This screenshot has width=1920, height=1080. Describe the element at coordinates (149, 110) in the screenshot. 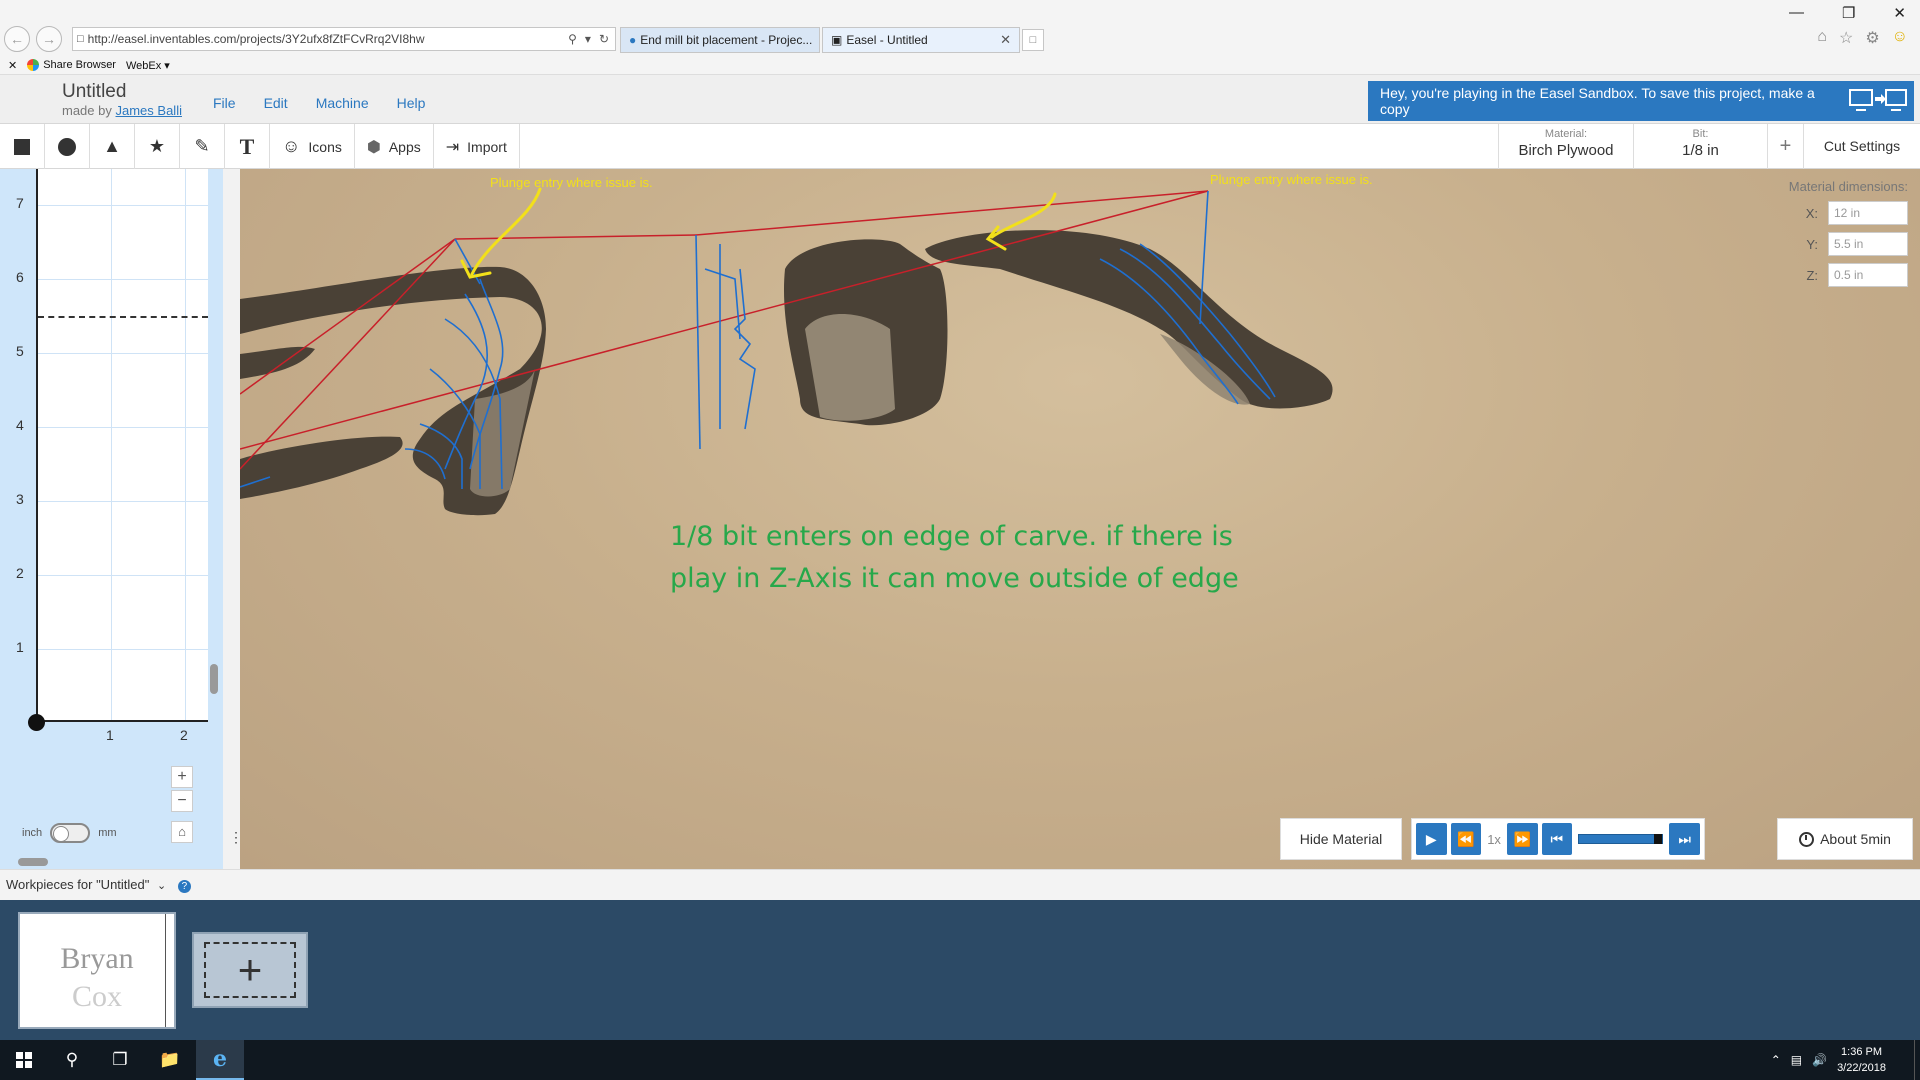

I see `author-link: James Balli` at that location.